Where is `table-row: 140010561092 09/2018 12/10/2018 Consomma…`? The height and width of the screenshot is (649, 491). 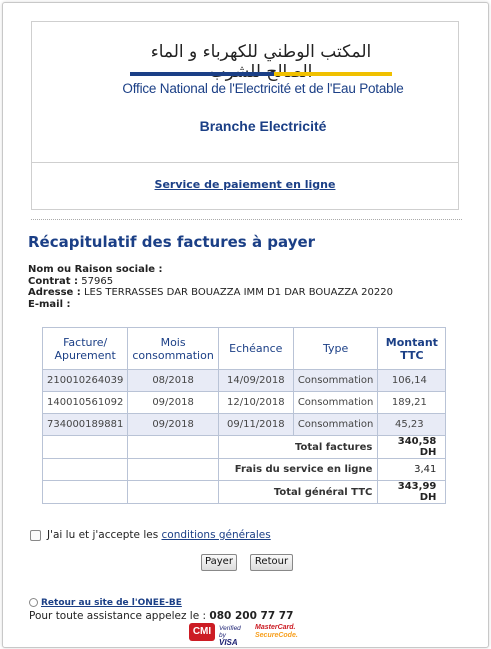
table-row: 140010561092 09/2018 12/10/2018 Consomma… is located at coordinates (244, 402).